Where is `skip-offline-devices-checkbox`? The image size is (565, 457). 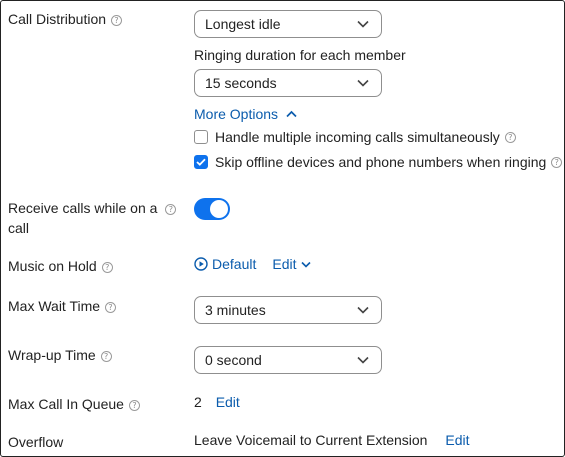
skip-offline-devices-checkbox is located at coordinates (201, 162).